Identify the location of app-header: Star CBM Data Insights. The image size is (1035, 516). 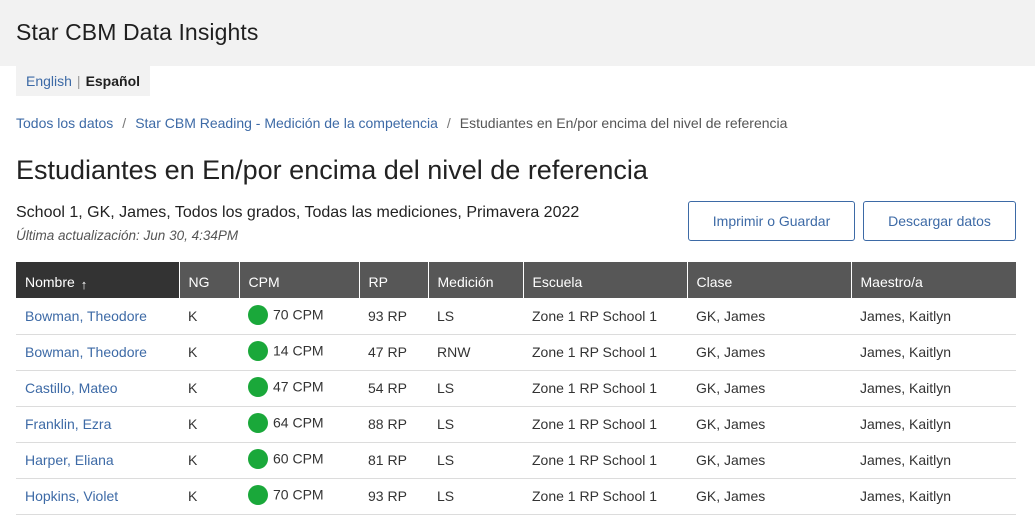
(517, 33).